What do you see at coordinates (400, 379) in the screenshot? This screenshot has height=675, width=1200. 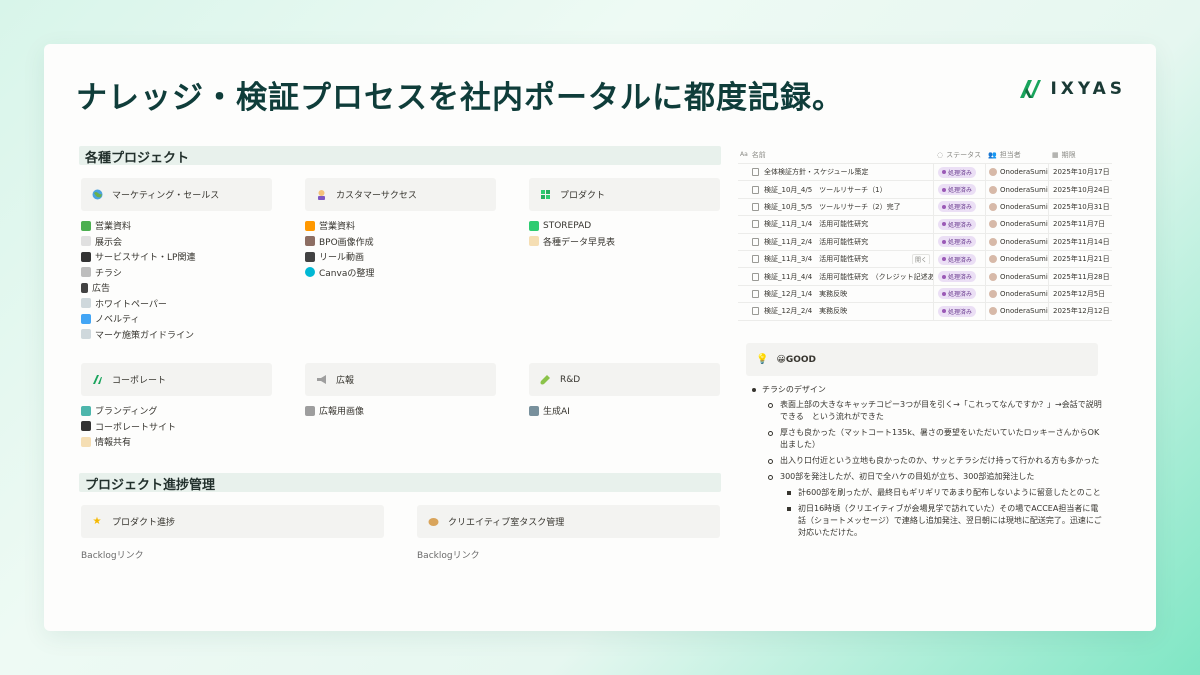 I see `group-pr-tile: 広報` at bounding box center [400, 379].